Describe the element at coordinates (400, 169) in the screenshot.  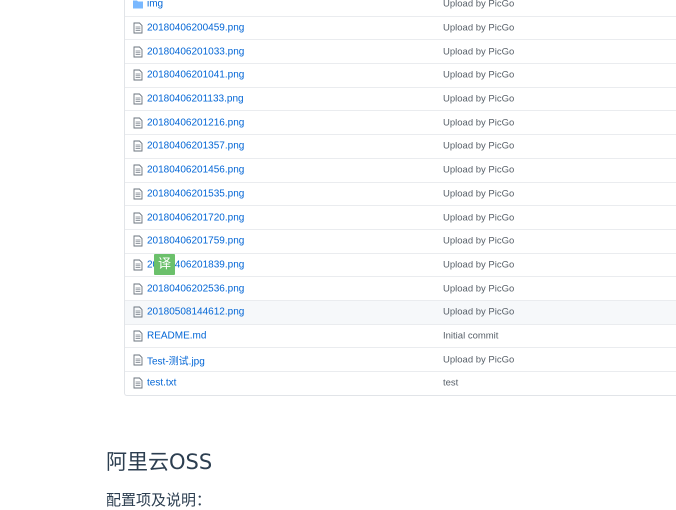
I see `file-row: 20180406201456.png Upload by PicGo` at that location.